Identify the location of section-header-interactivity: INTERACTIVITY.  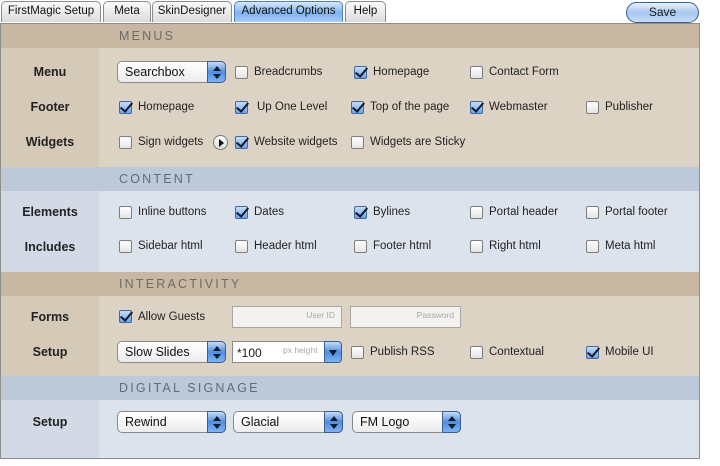
(350, 284).